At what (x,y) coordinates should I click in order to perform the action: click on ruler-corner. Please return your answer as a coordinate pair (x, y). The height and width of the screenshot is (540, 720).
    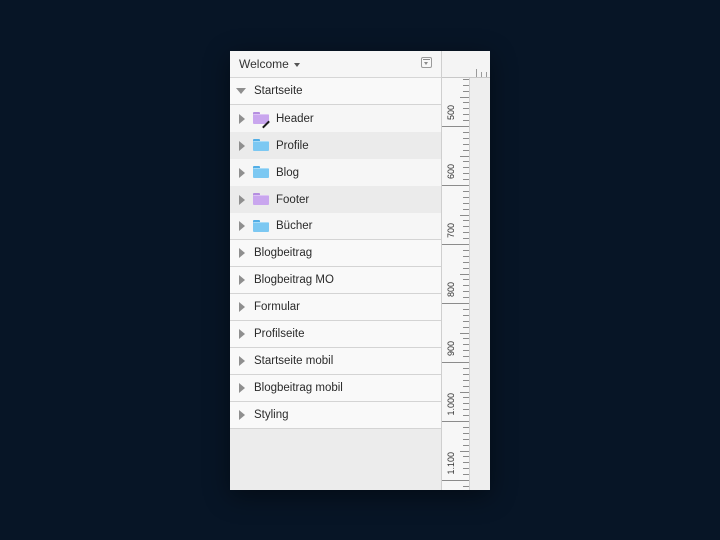
    Looking at the image, I should click on (466, 64).